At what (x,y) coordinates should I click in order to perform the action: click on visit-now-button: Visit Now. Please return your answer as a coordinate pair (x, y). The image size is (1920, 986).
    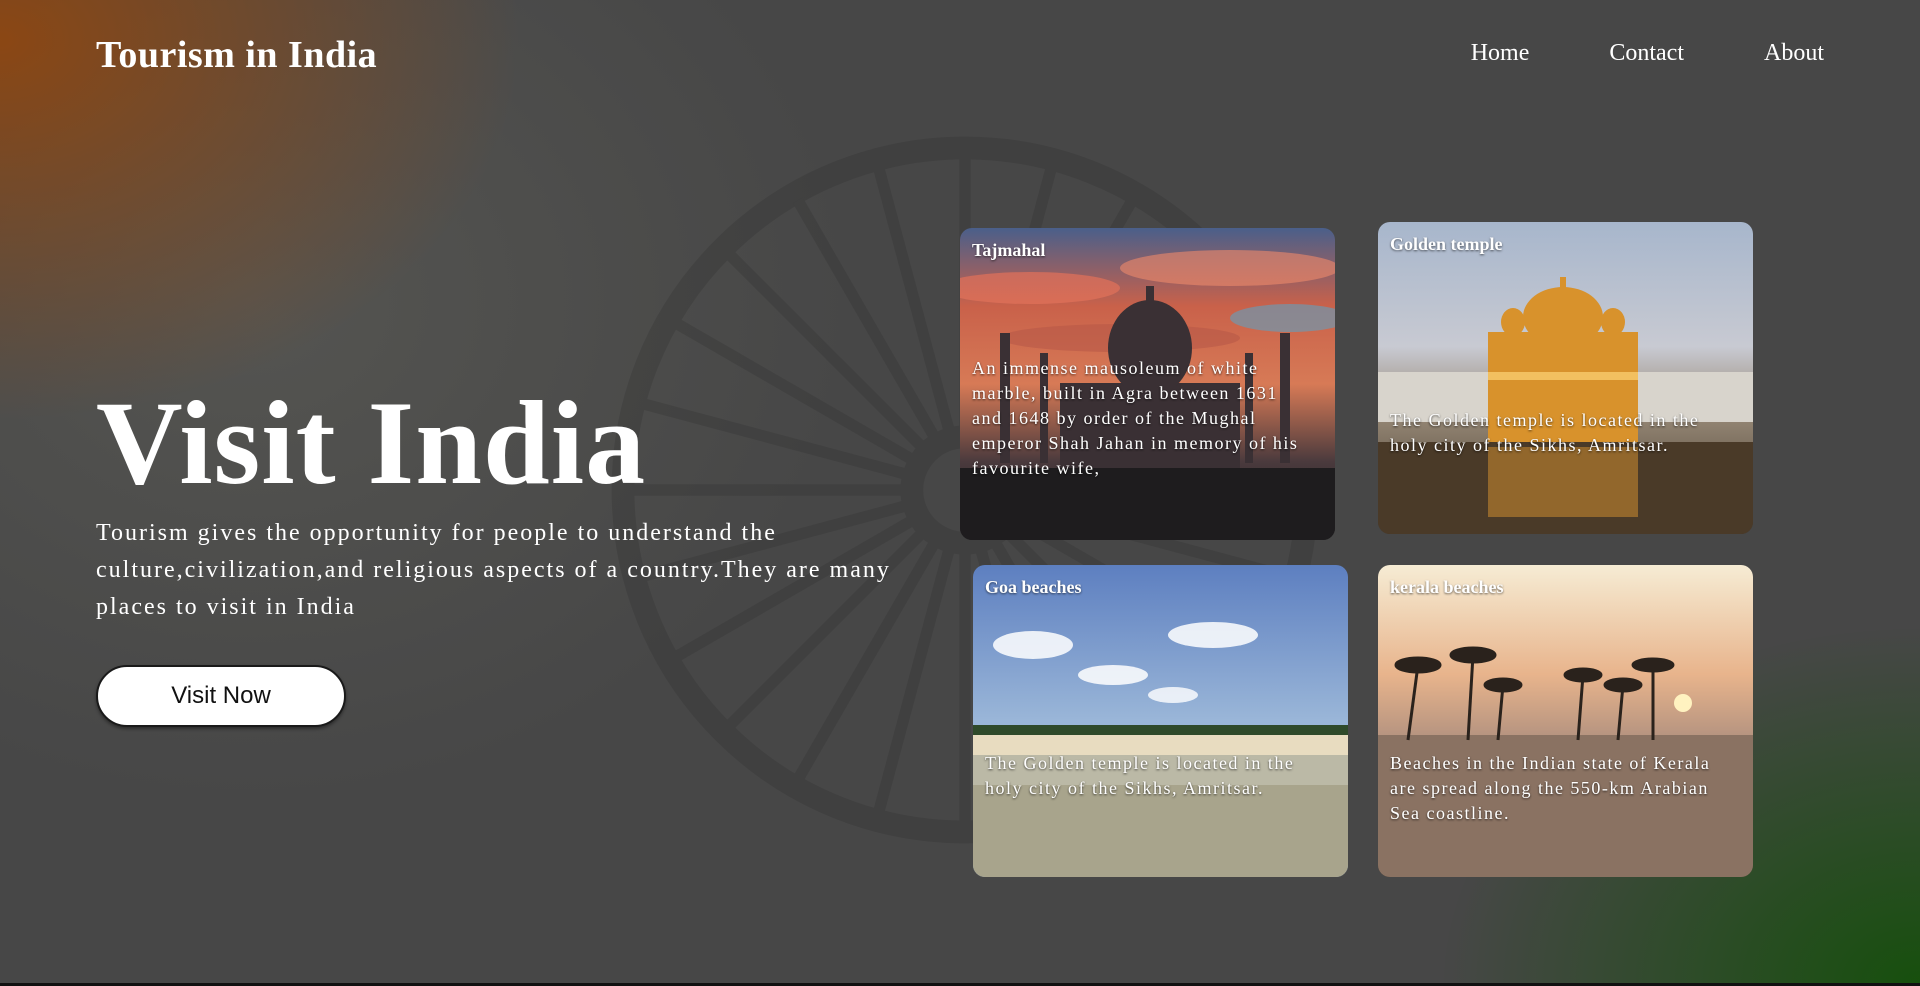
    Looking at the image, I should click on (221, 696).